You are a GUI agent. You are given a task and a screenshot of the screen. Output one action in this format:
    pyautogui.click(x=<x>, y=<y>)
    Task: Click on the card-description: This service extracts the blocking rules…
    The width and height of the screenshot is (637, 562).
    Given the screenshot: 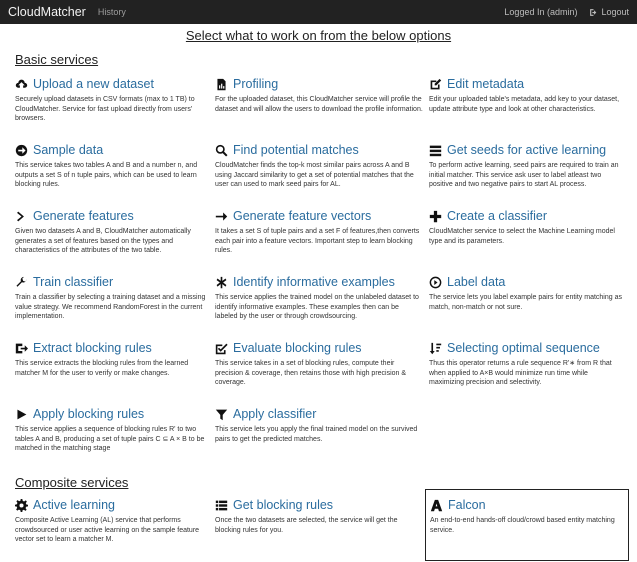 What is the action you would take?
    pyautogui.click(x=102, y=368)
    